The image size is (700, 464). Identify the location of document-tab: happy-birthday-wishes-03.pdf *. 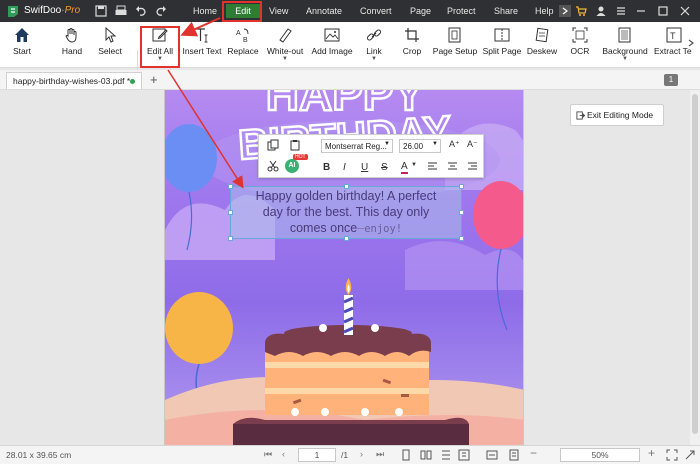
(74, 80).